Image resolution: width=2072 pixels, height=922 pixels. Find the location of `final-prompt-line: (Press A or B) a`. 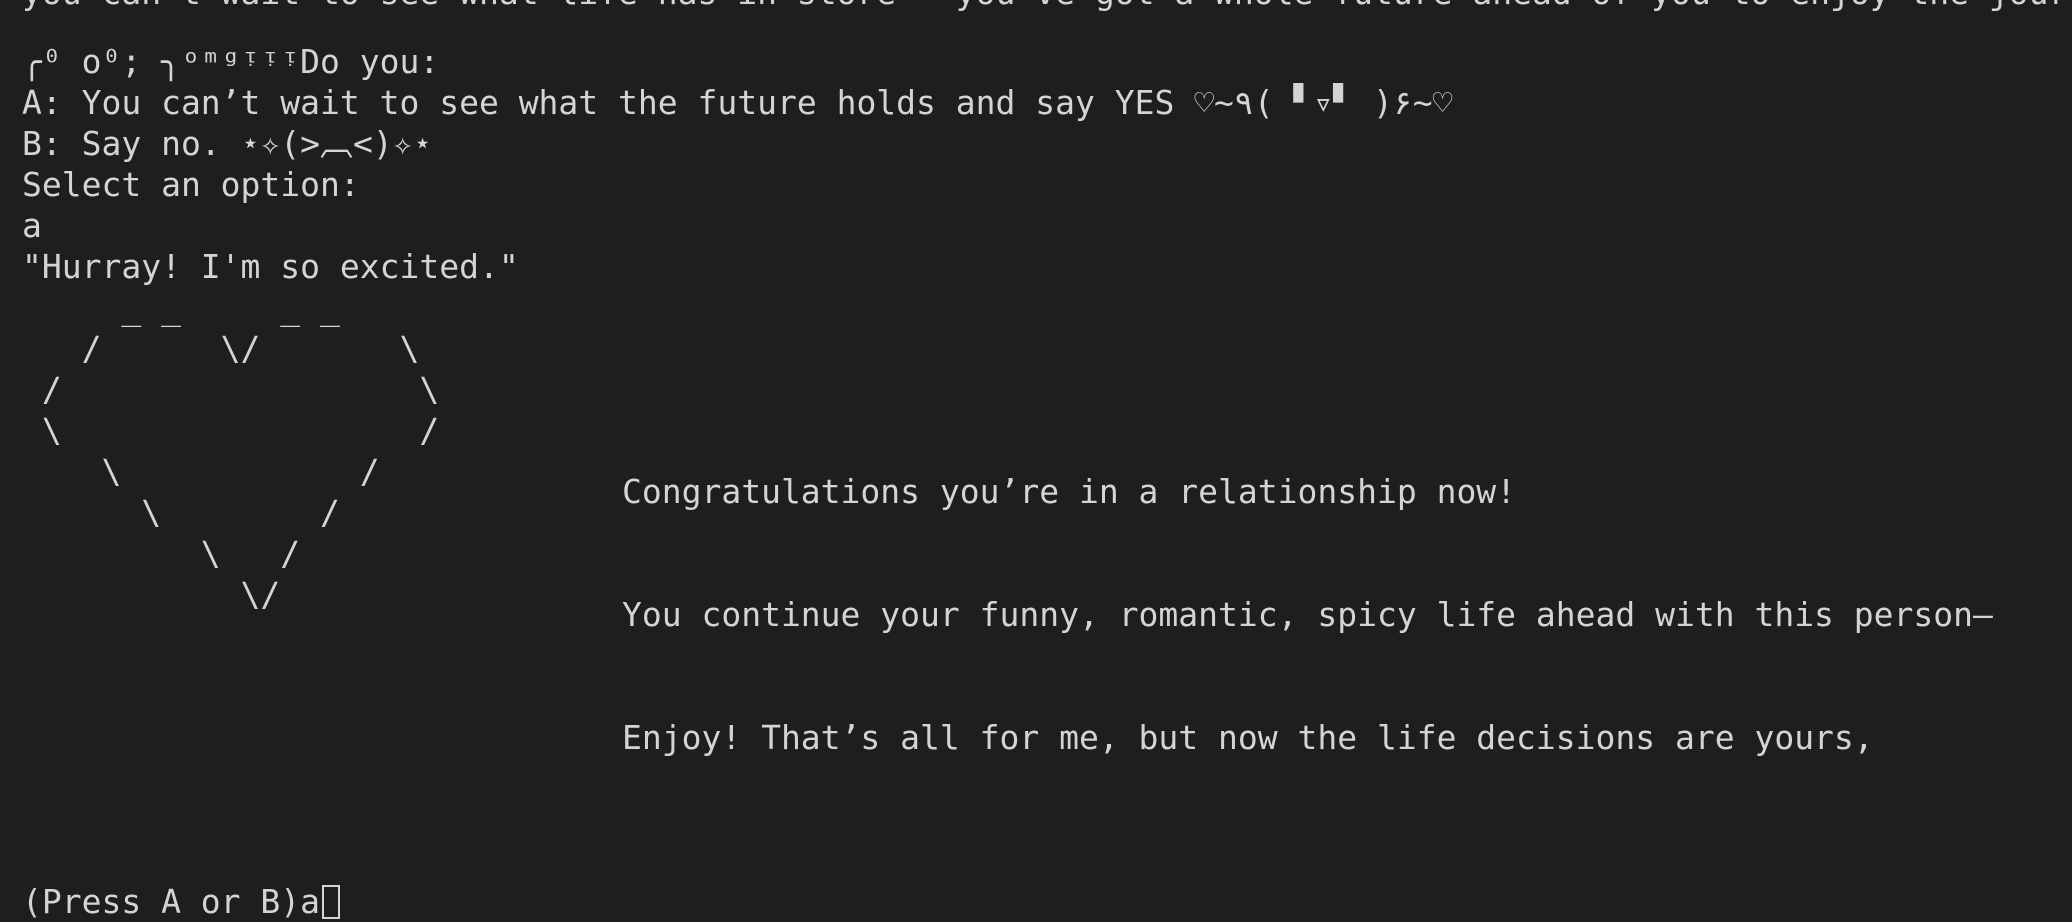

final-prompt-line: (Press A or B) a is located at coordinates (1042, 901).